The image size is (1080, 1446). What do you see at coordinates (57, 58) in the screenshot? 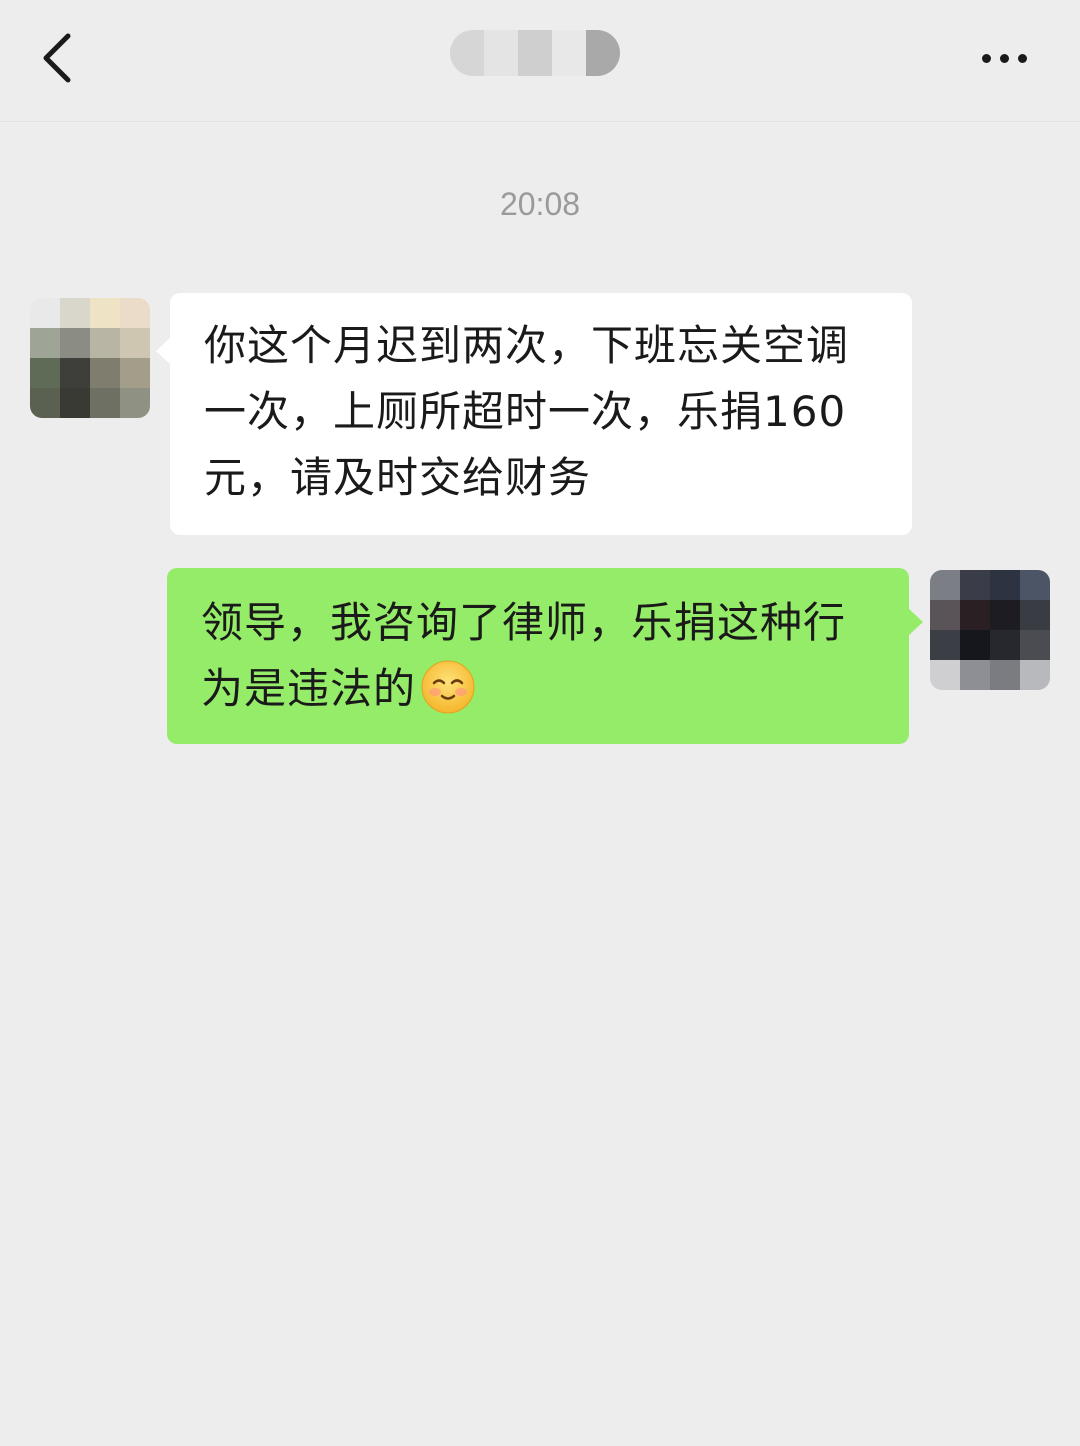
I see `chevron-left-icon` at bounding box center [57, 58].